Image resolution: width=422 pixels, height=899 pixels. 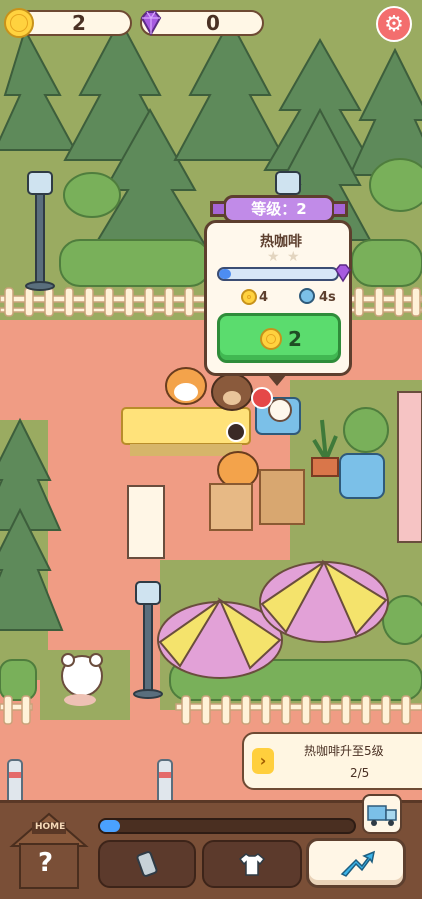 I want to click on menu-tab-button, so click(x=147, y=864).